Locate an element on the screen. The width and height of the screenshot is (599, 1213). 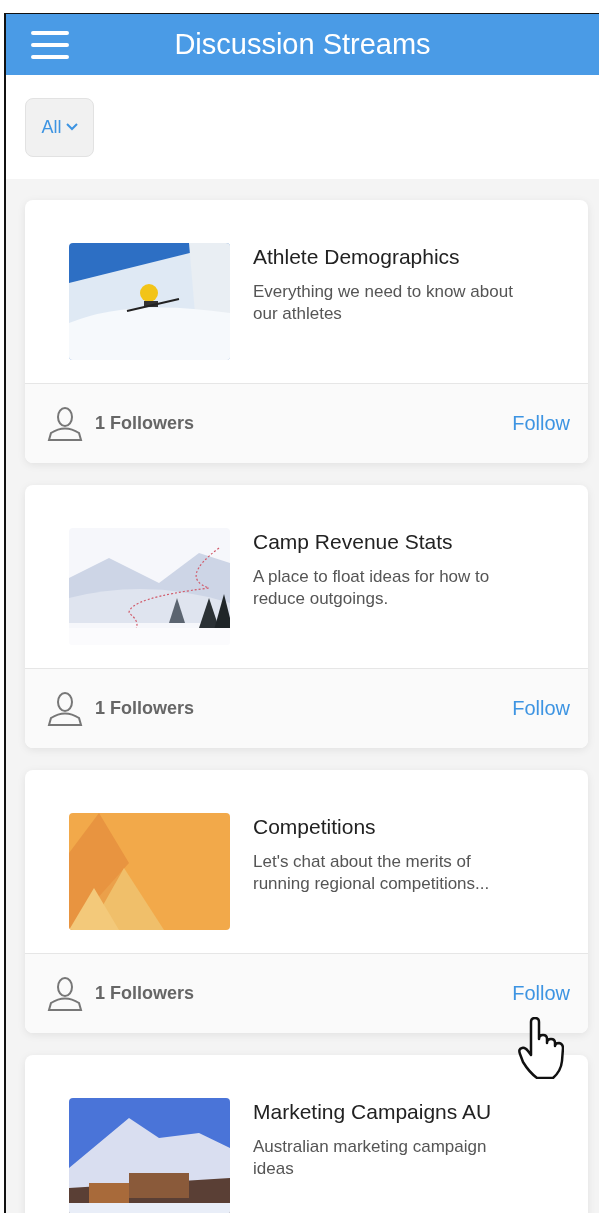
stream-title: Competitions is located at coordinates (315, 827).